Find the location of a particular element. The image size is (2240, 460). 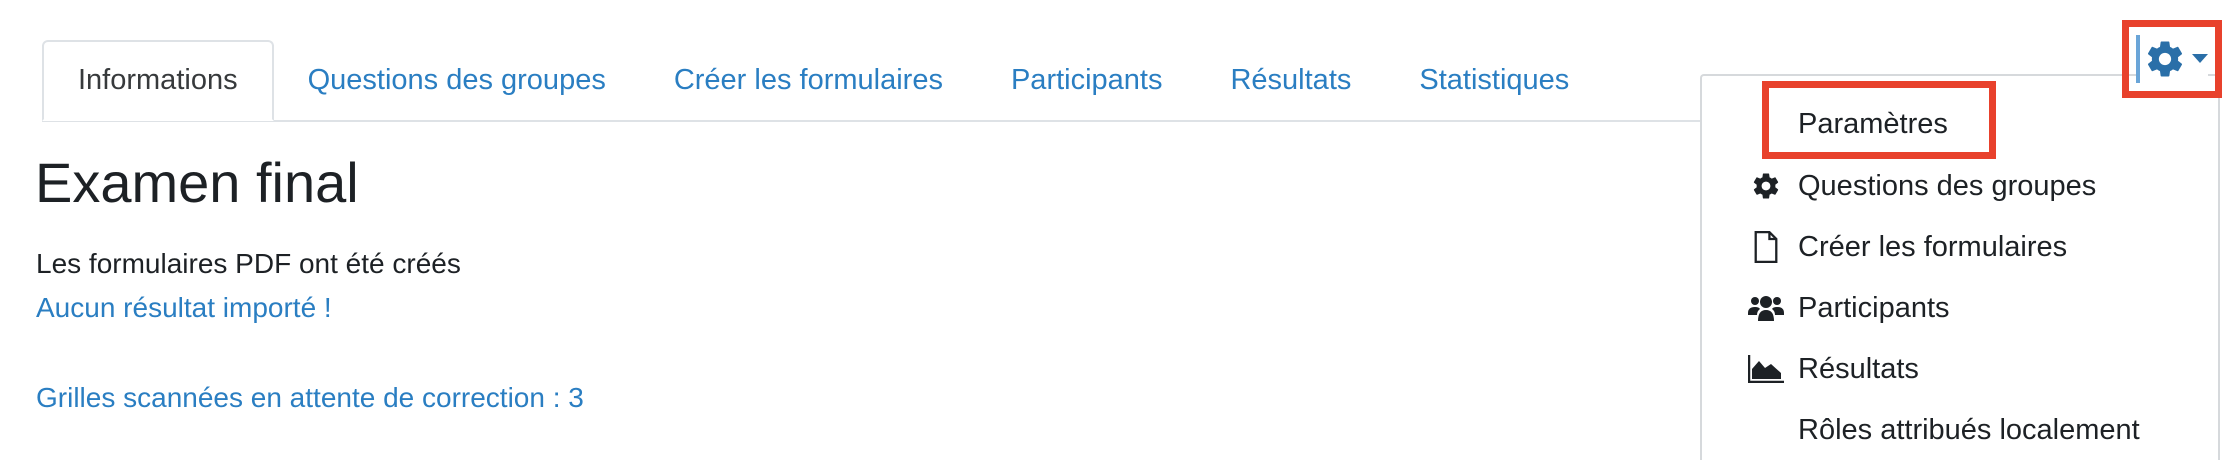

menu-item-label: Questions des groupes is located at coordinates (1947, 185).